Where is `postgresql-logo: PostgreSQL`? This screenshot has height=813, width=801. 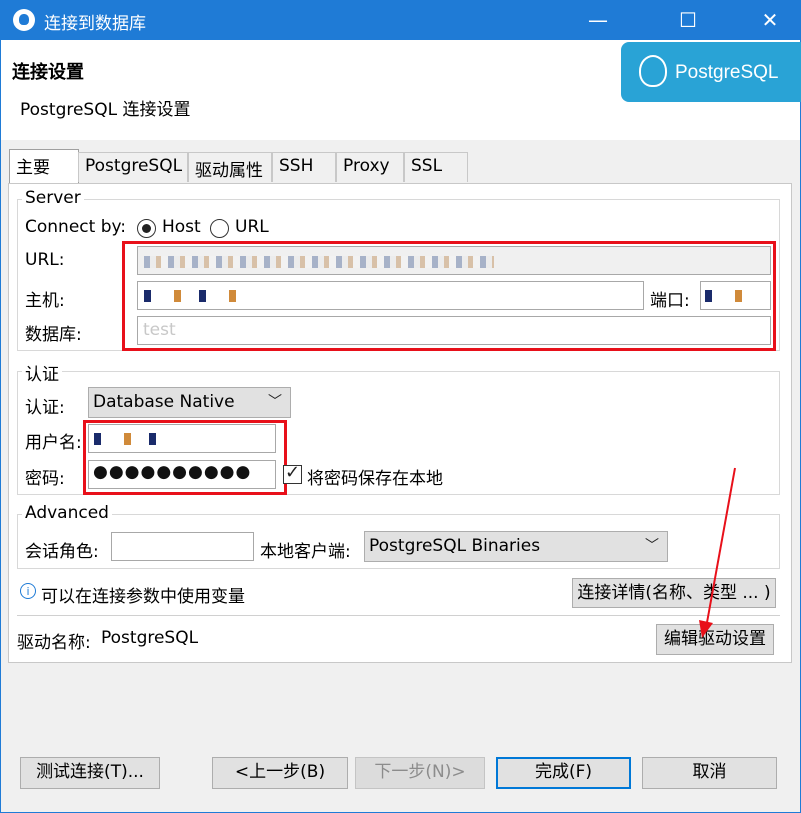
postgresql-logo: PostgreSQL is located at coordinates (711, 72).